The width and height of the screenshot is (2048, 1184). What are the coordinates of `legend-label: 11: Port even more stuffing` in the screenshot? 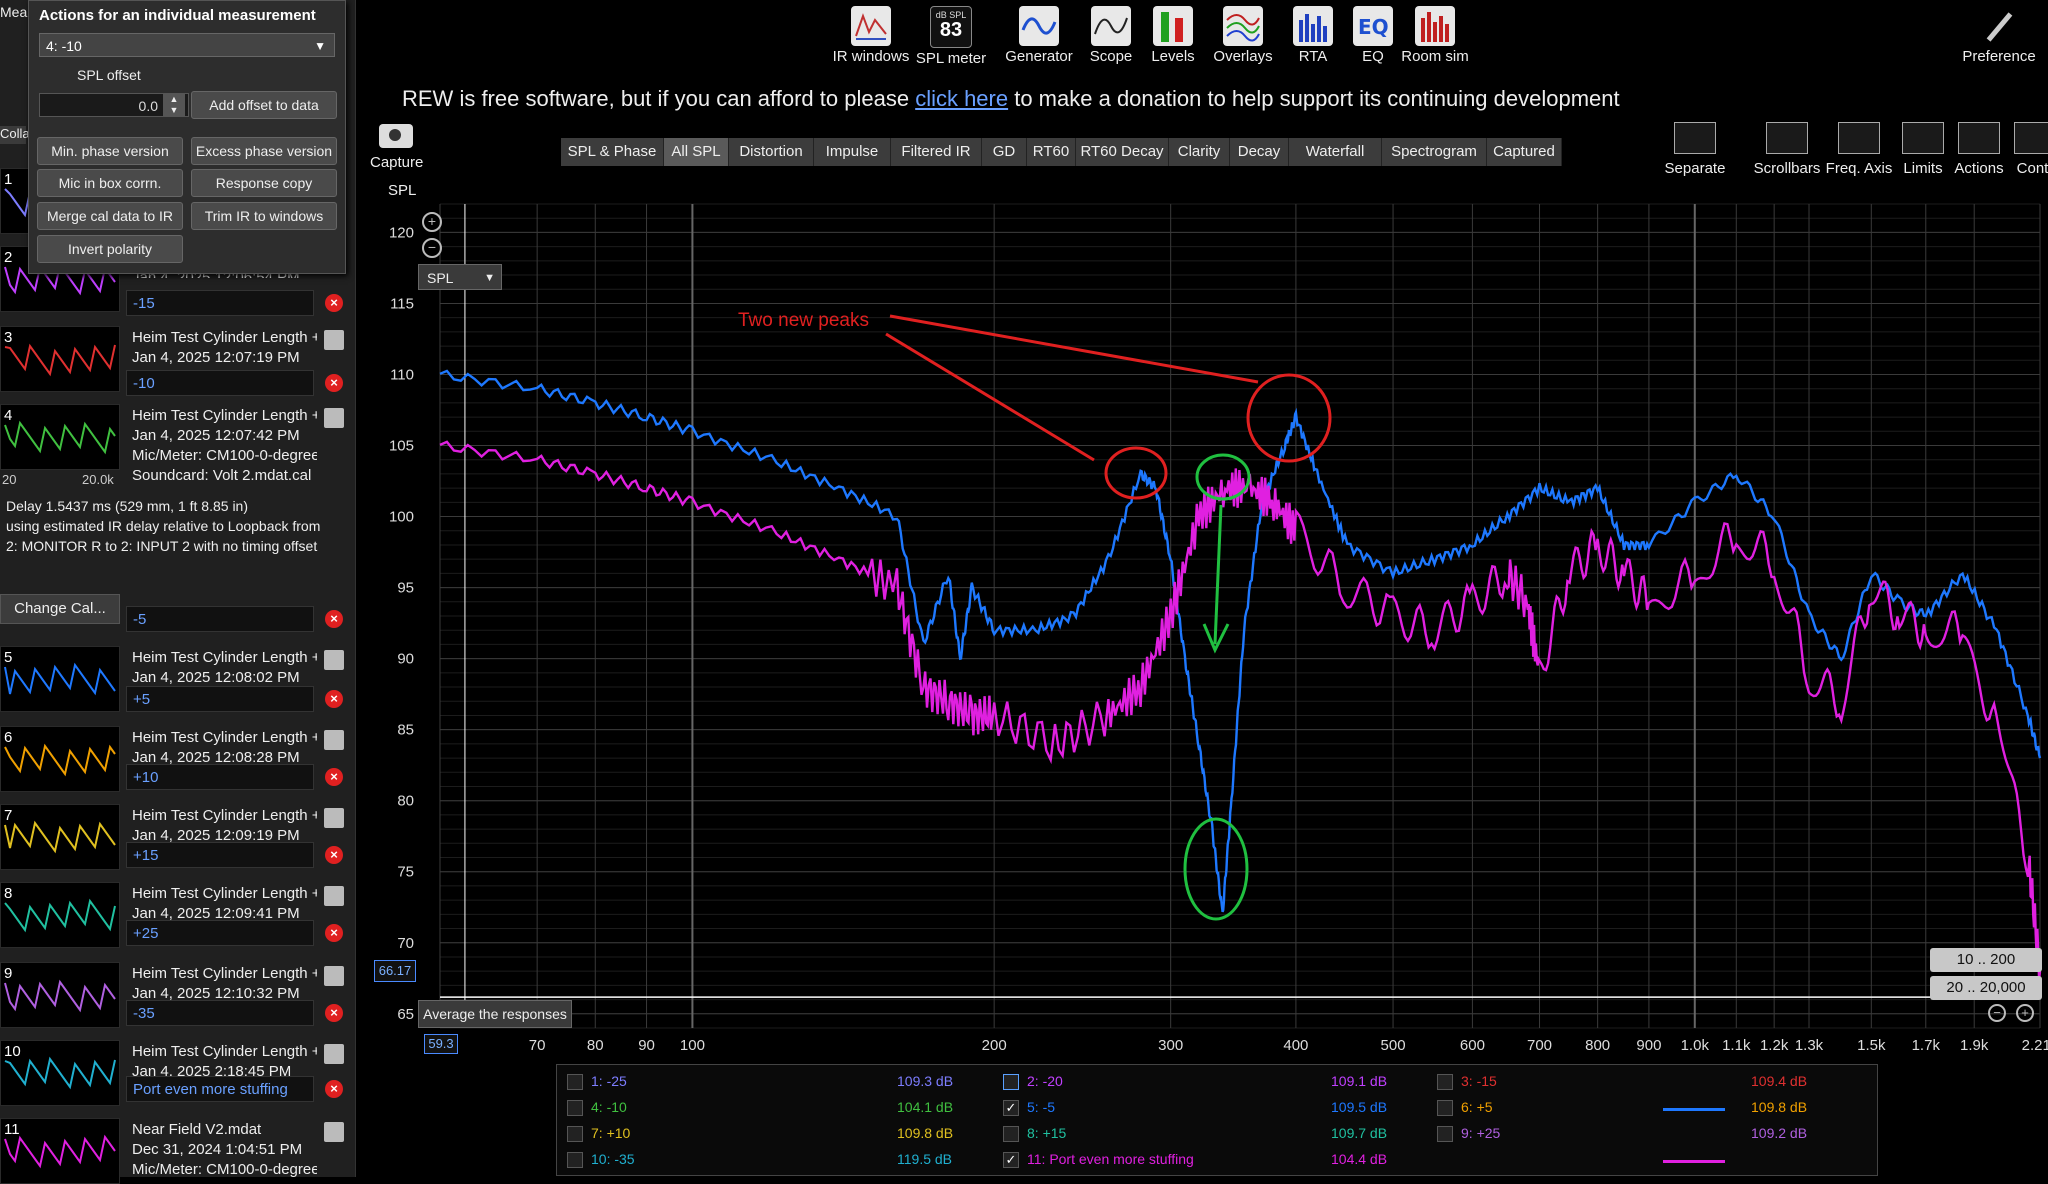 It's located at (1110, 1159).